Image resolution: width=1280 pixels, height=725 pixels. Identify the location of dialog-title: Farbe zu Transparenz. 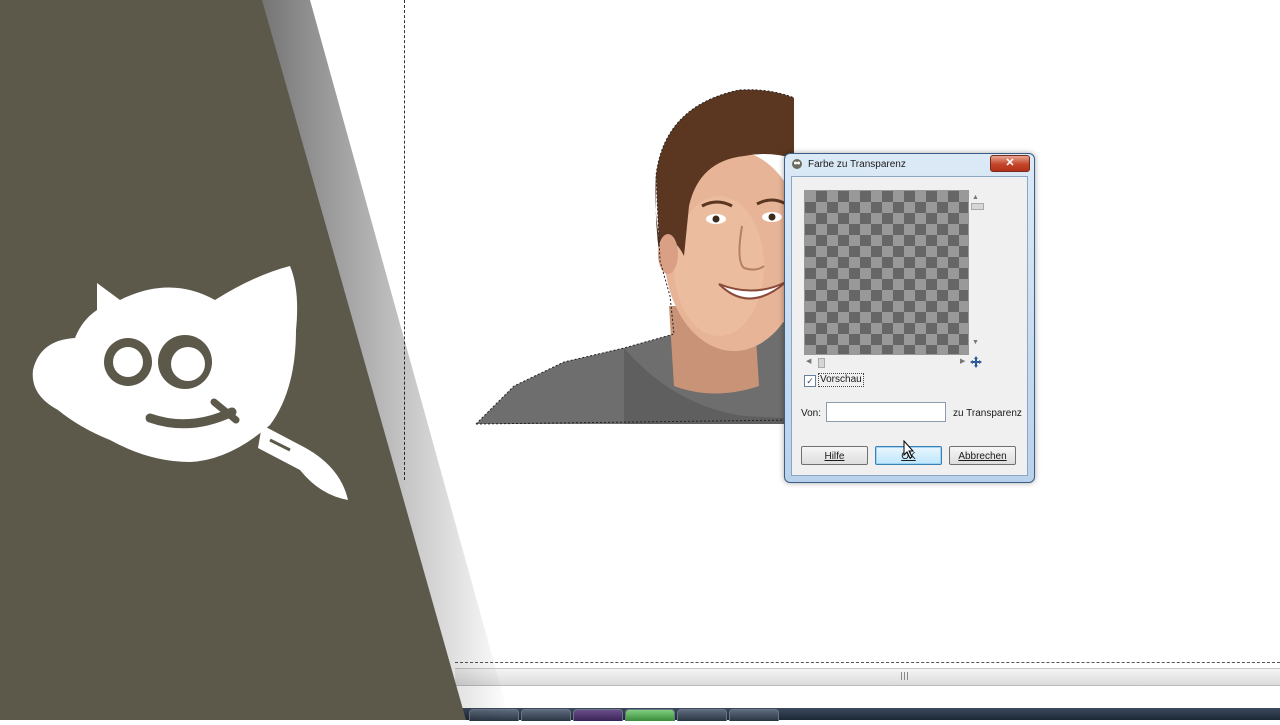
(857, 164).